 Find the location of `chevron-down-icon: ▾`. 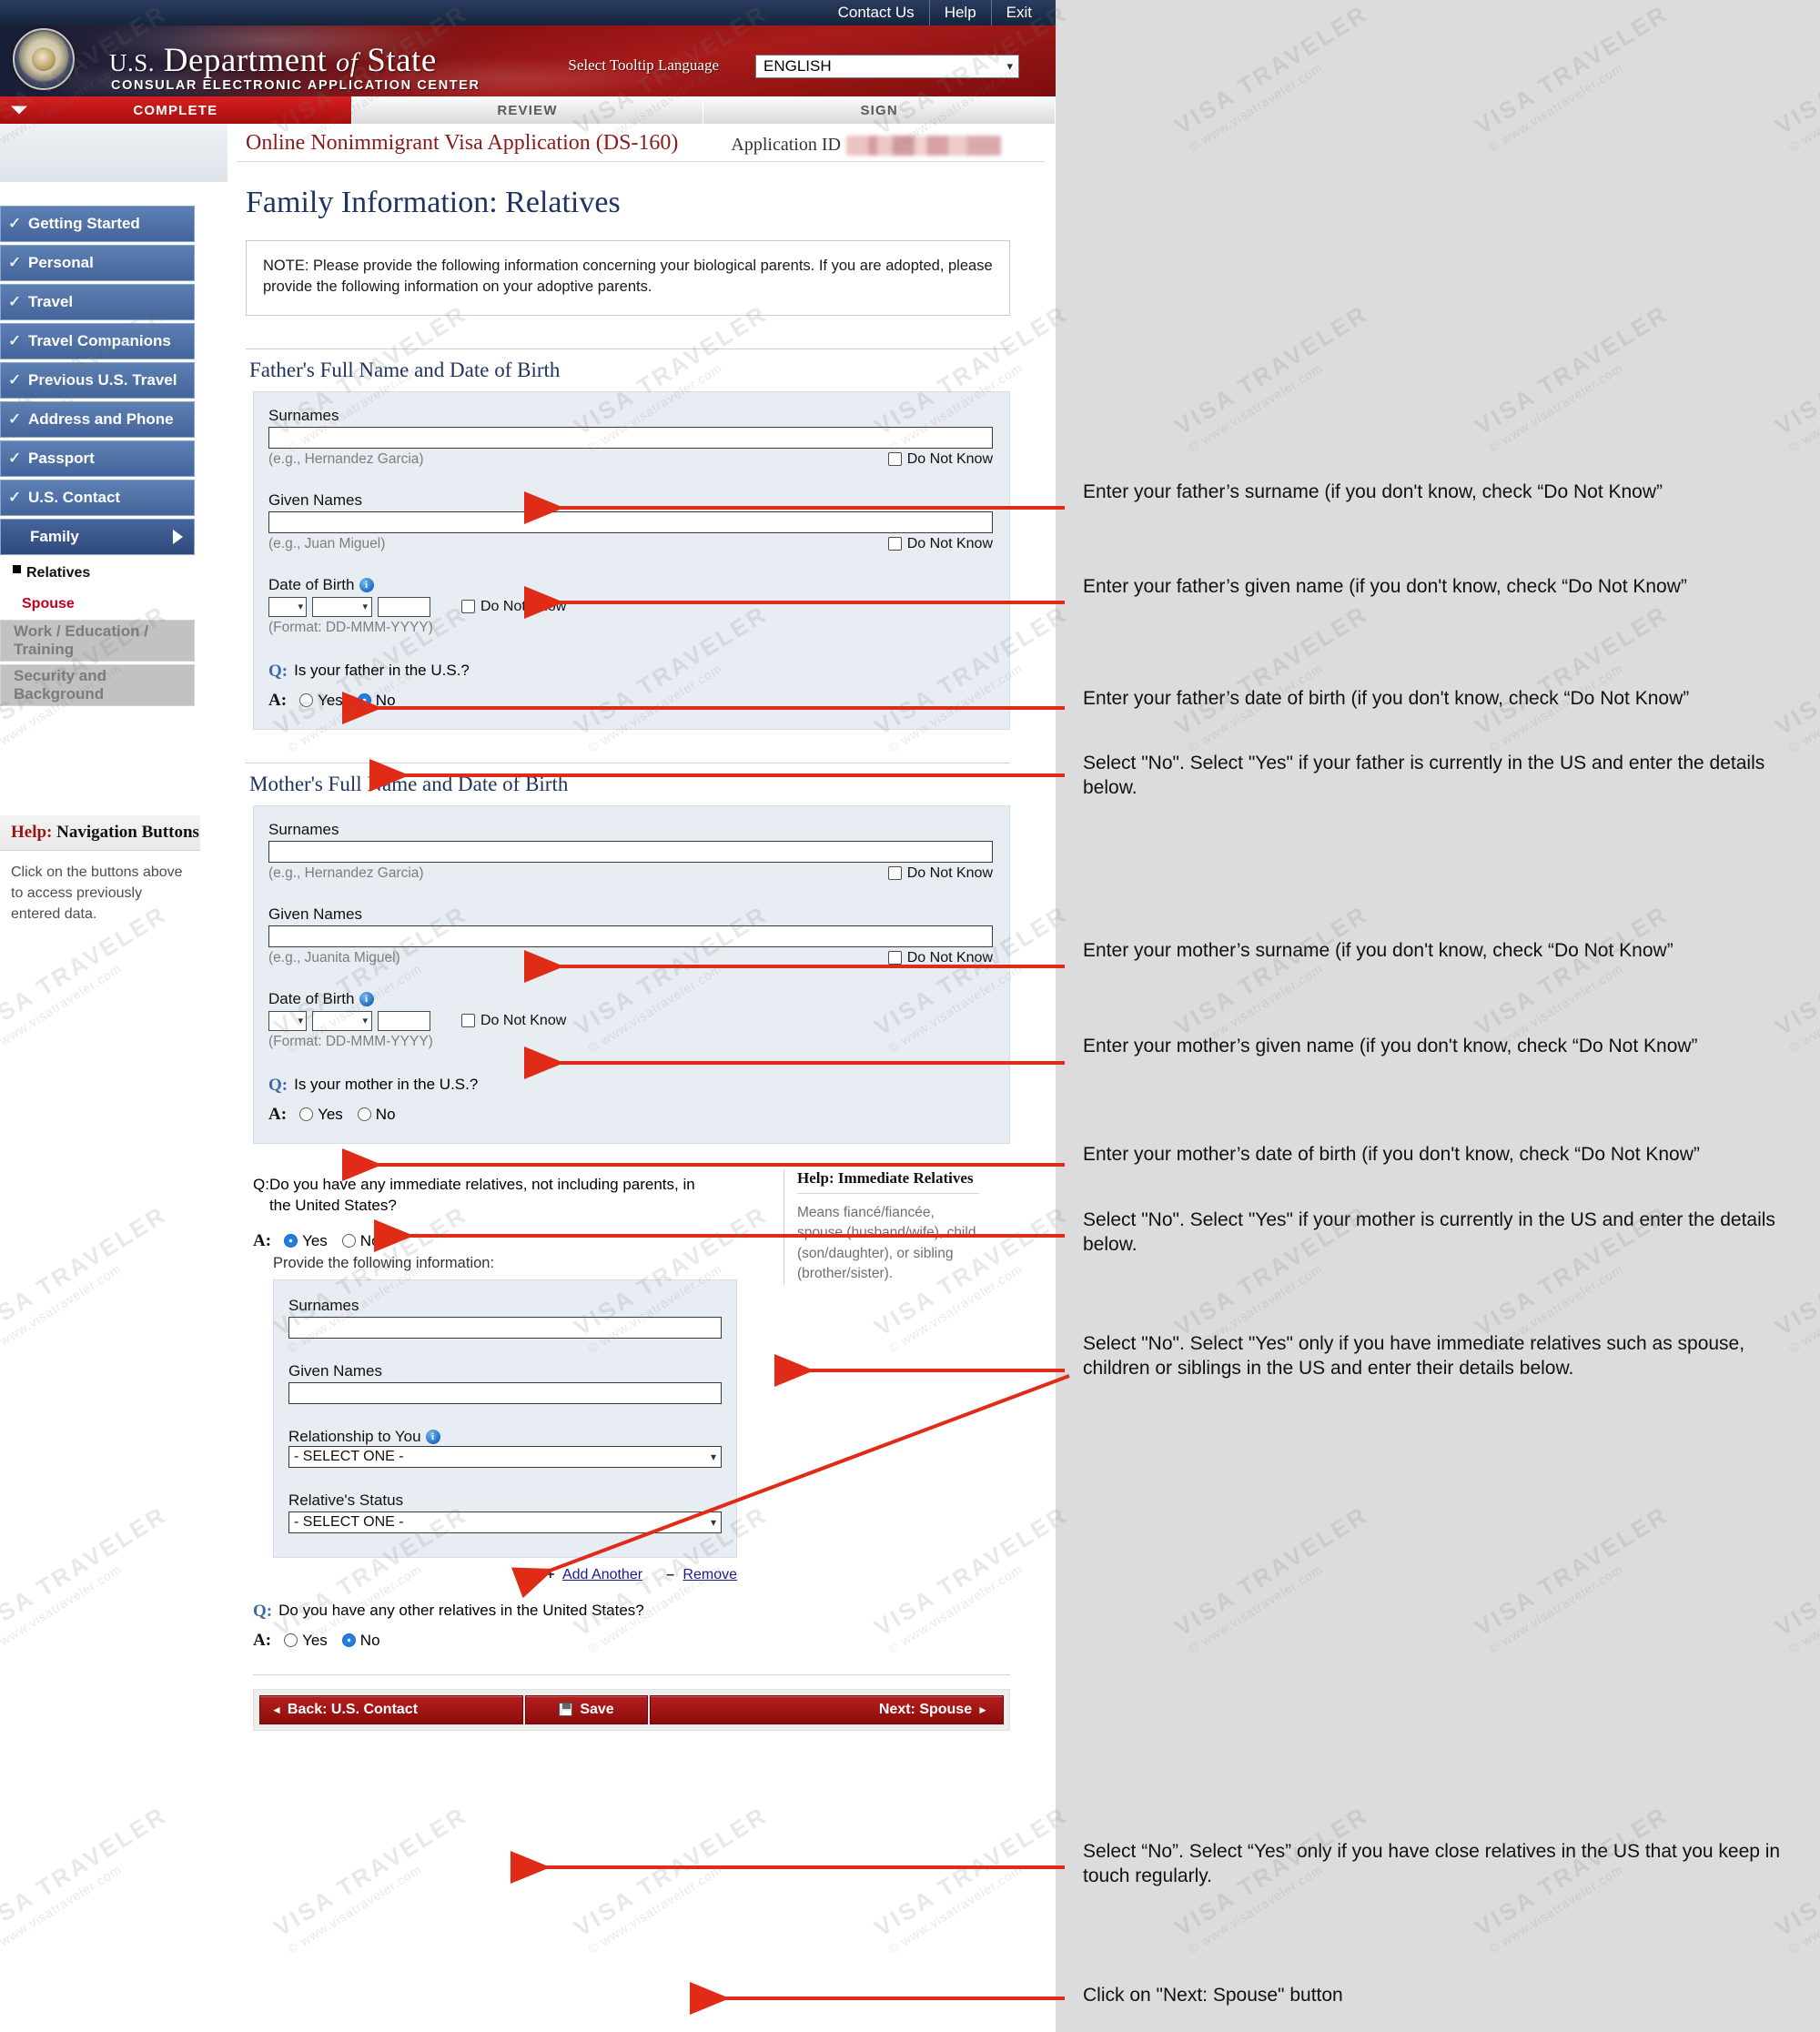

chevron-down-icon: ▾ is located at coordinates (713, 1522).